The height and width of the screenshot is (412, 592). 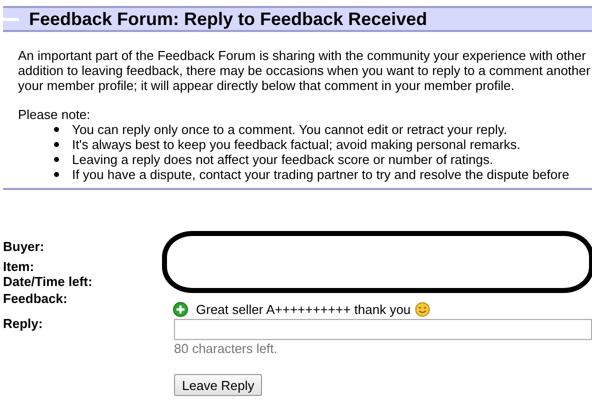 I want to click on note-text: It's always best to keep you feedback factual; avoid making personal remarks., so click(x=296, y=144).